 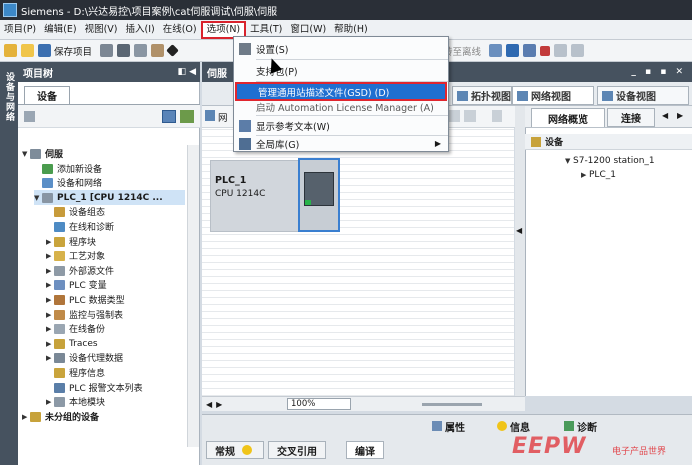 What do you see at coordinates (319, 404) in the screenshot?
I see `zoom-select: 100%` at bounding box center [319, 404].